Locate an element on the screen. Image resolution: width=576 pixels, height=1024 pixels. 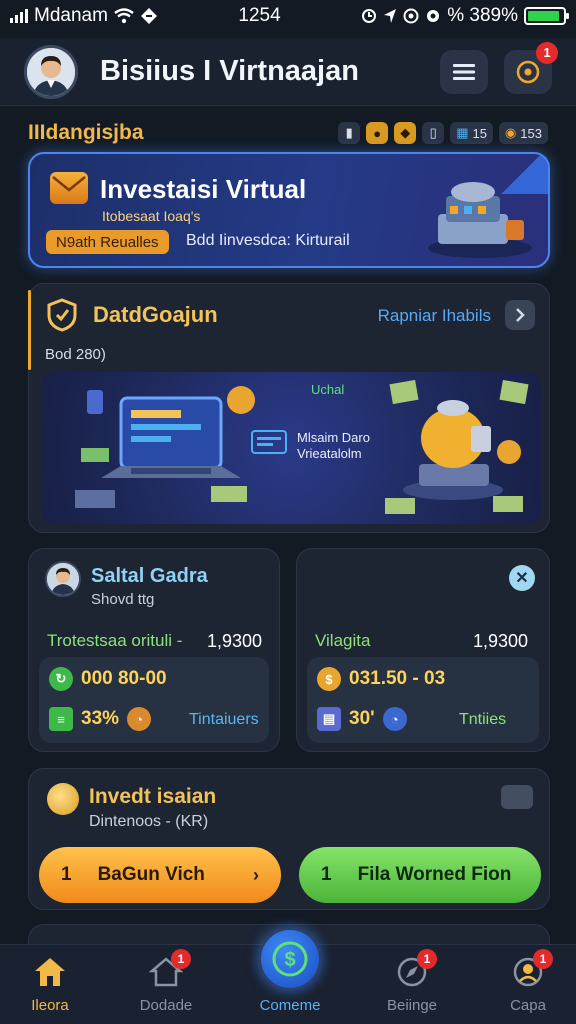
nav-label-home: Ileora is located at coordinates (50, 1005).